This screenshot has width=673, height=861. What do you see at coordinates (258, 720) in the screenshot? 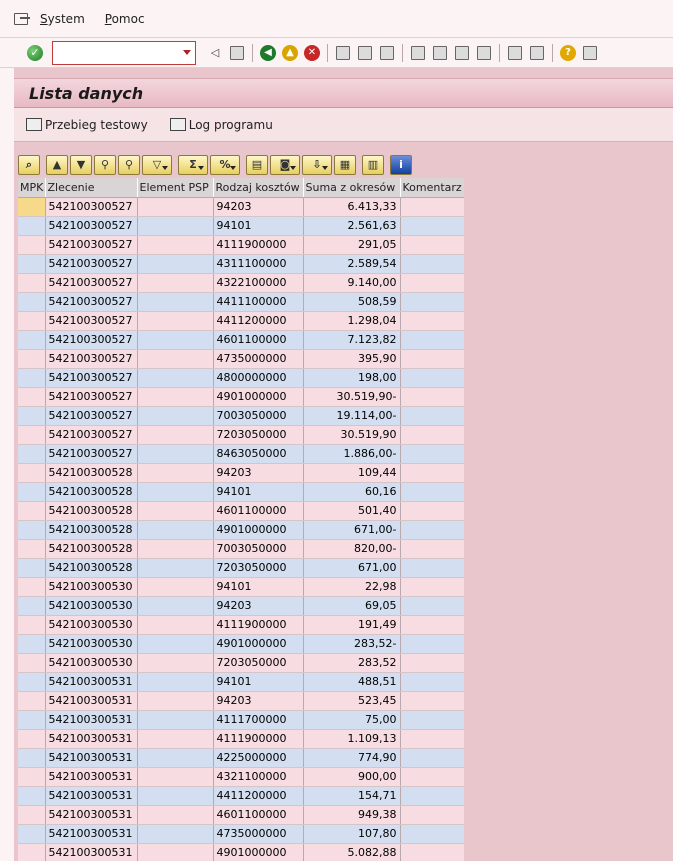
I see `cell-rodzaj-kosztow: 4111700000` at bounding box center [258, 720].